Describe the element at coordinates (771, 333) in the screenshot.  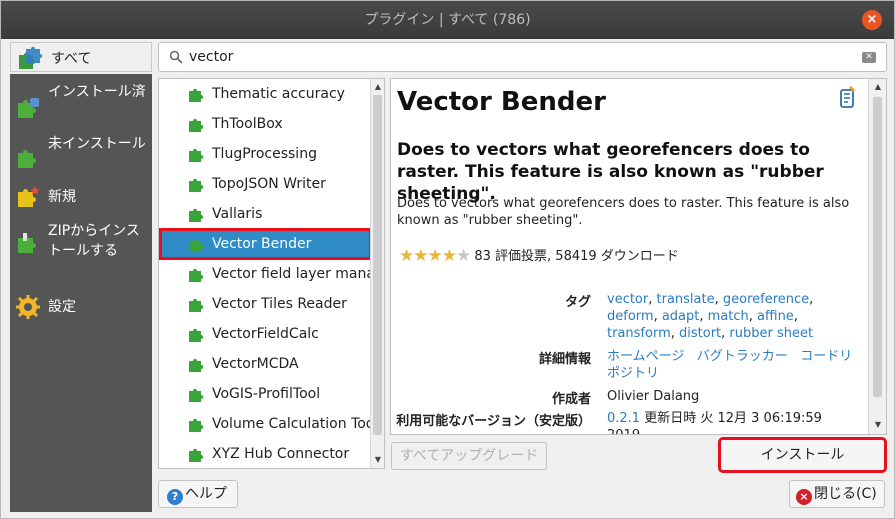
I see `tag-link: rubber sheet` at that location.